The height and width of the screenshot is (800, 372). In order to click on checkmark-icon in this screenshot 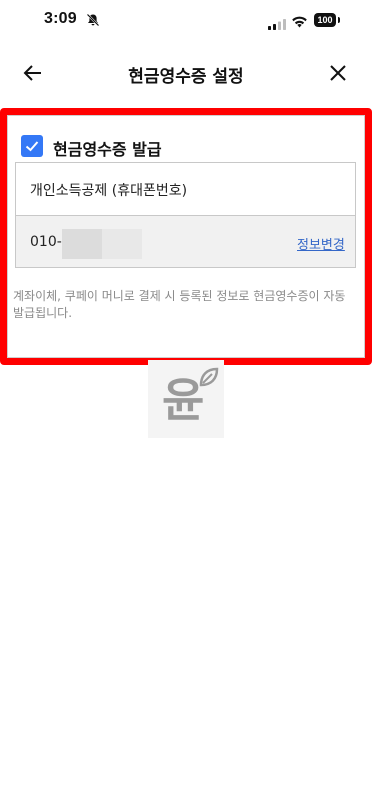, I will do `click(32, 146)`.